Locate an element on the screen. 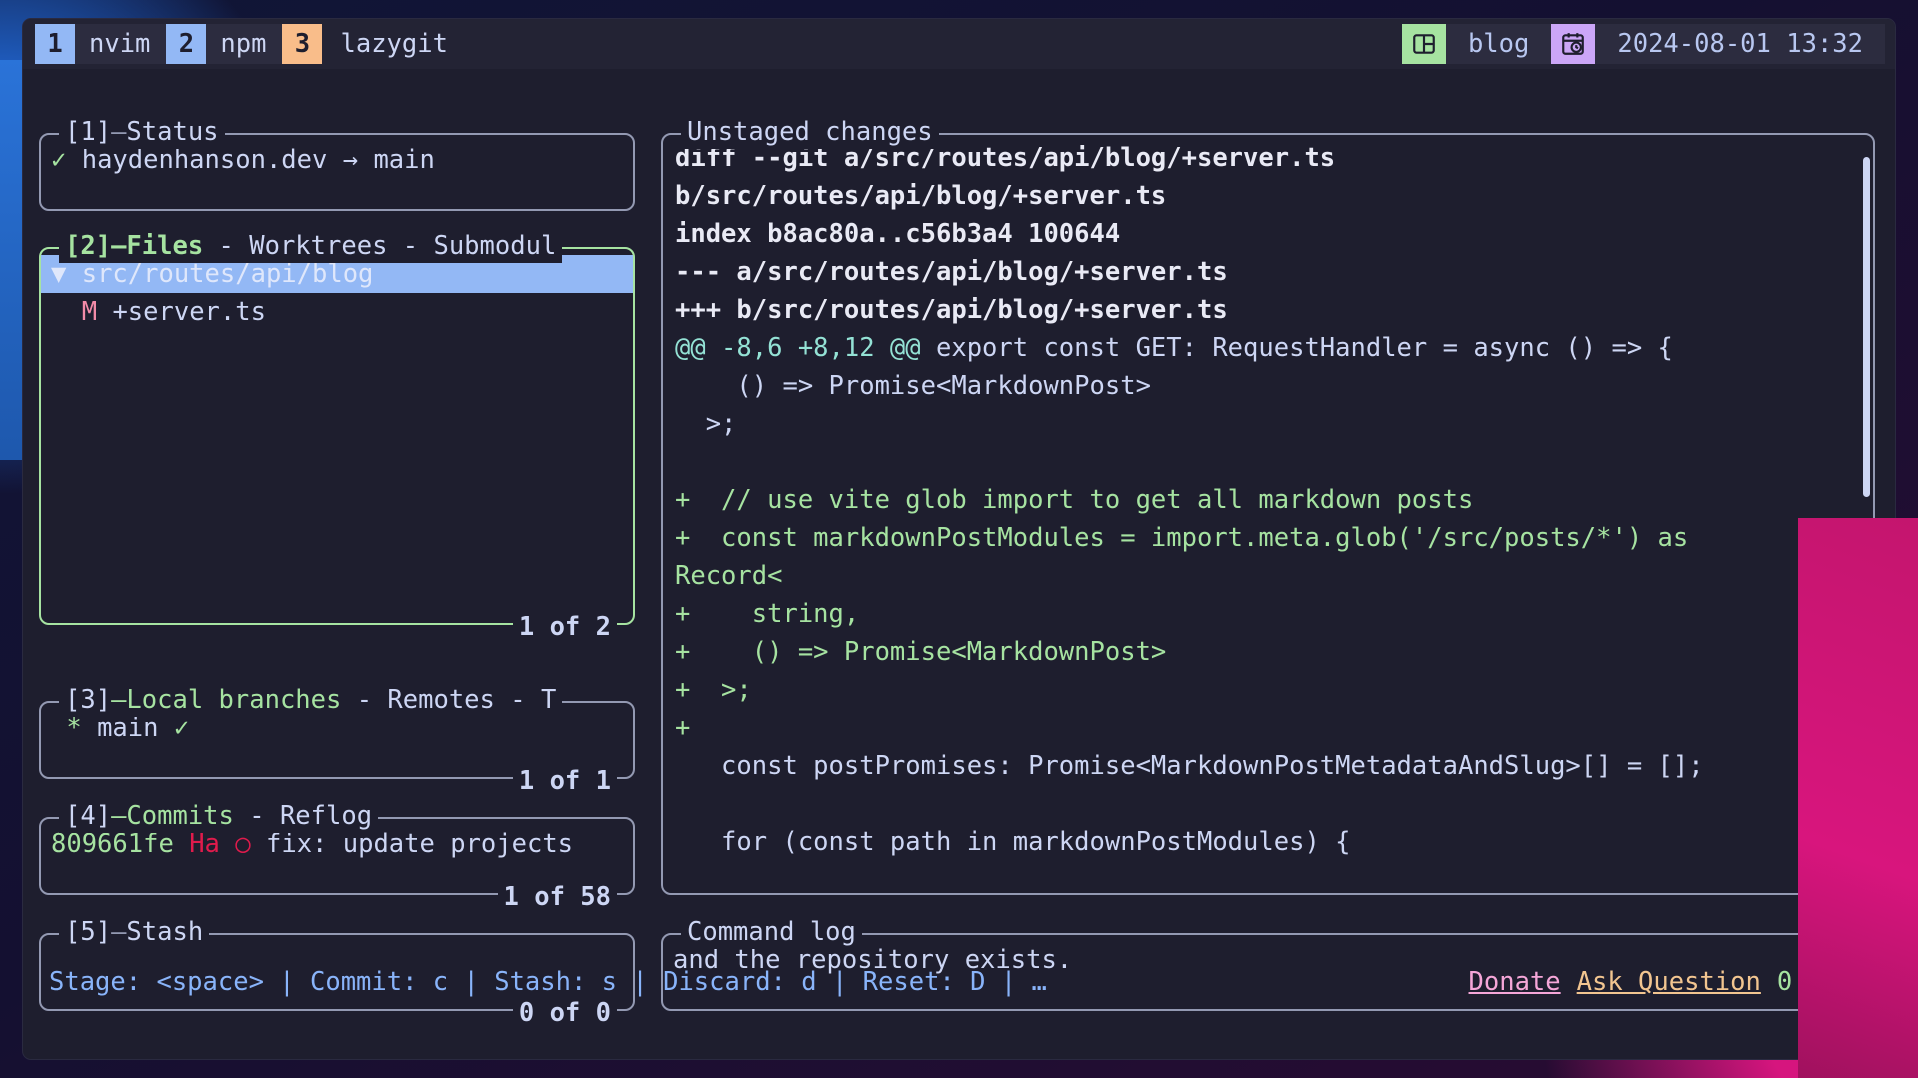 Image resolution: width=1918 pixels, height=1078 pixels. arrow-icon: → is located at coordinates (350, 160).